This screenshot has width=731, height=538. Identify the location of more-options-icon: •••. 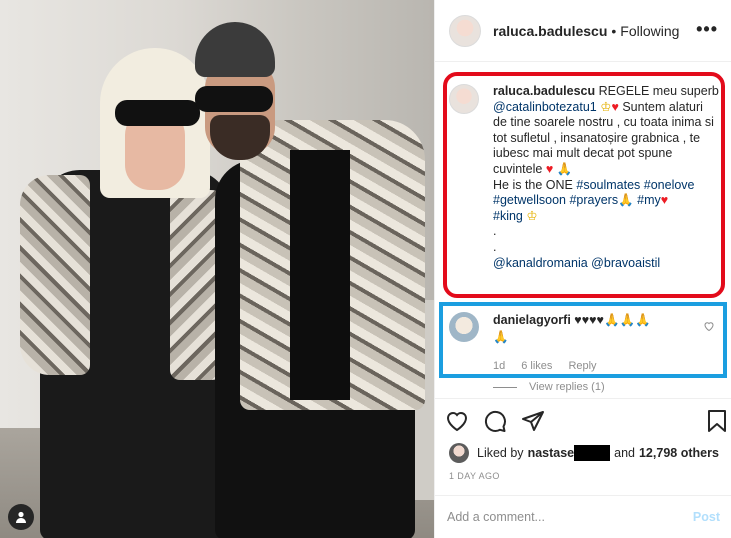
(707, 29).